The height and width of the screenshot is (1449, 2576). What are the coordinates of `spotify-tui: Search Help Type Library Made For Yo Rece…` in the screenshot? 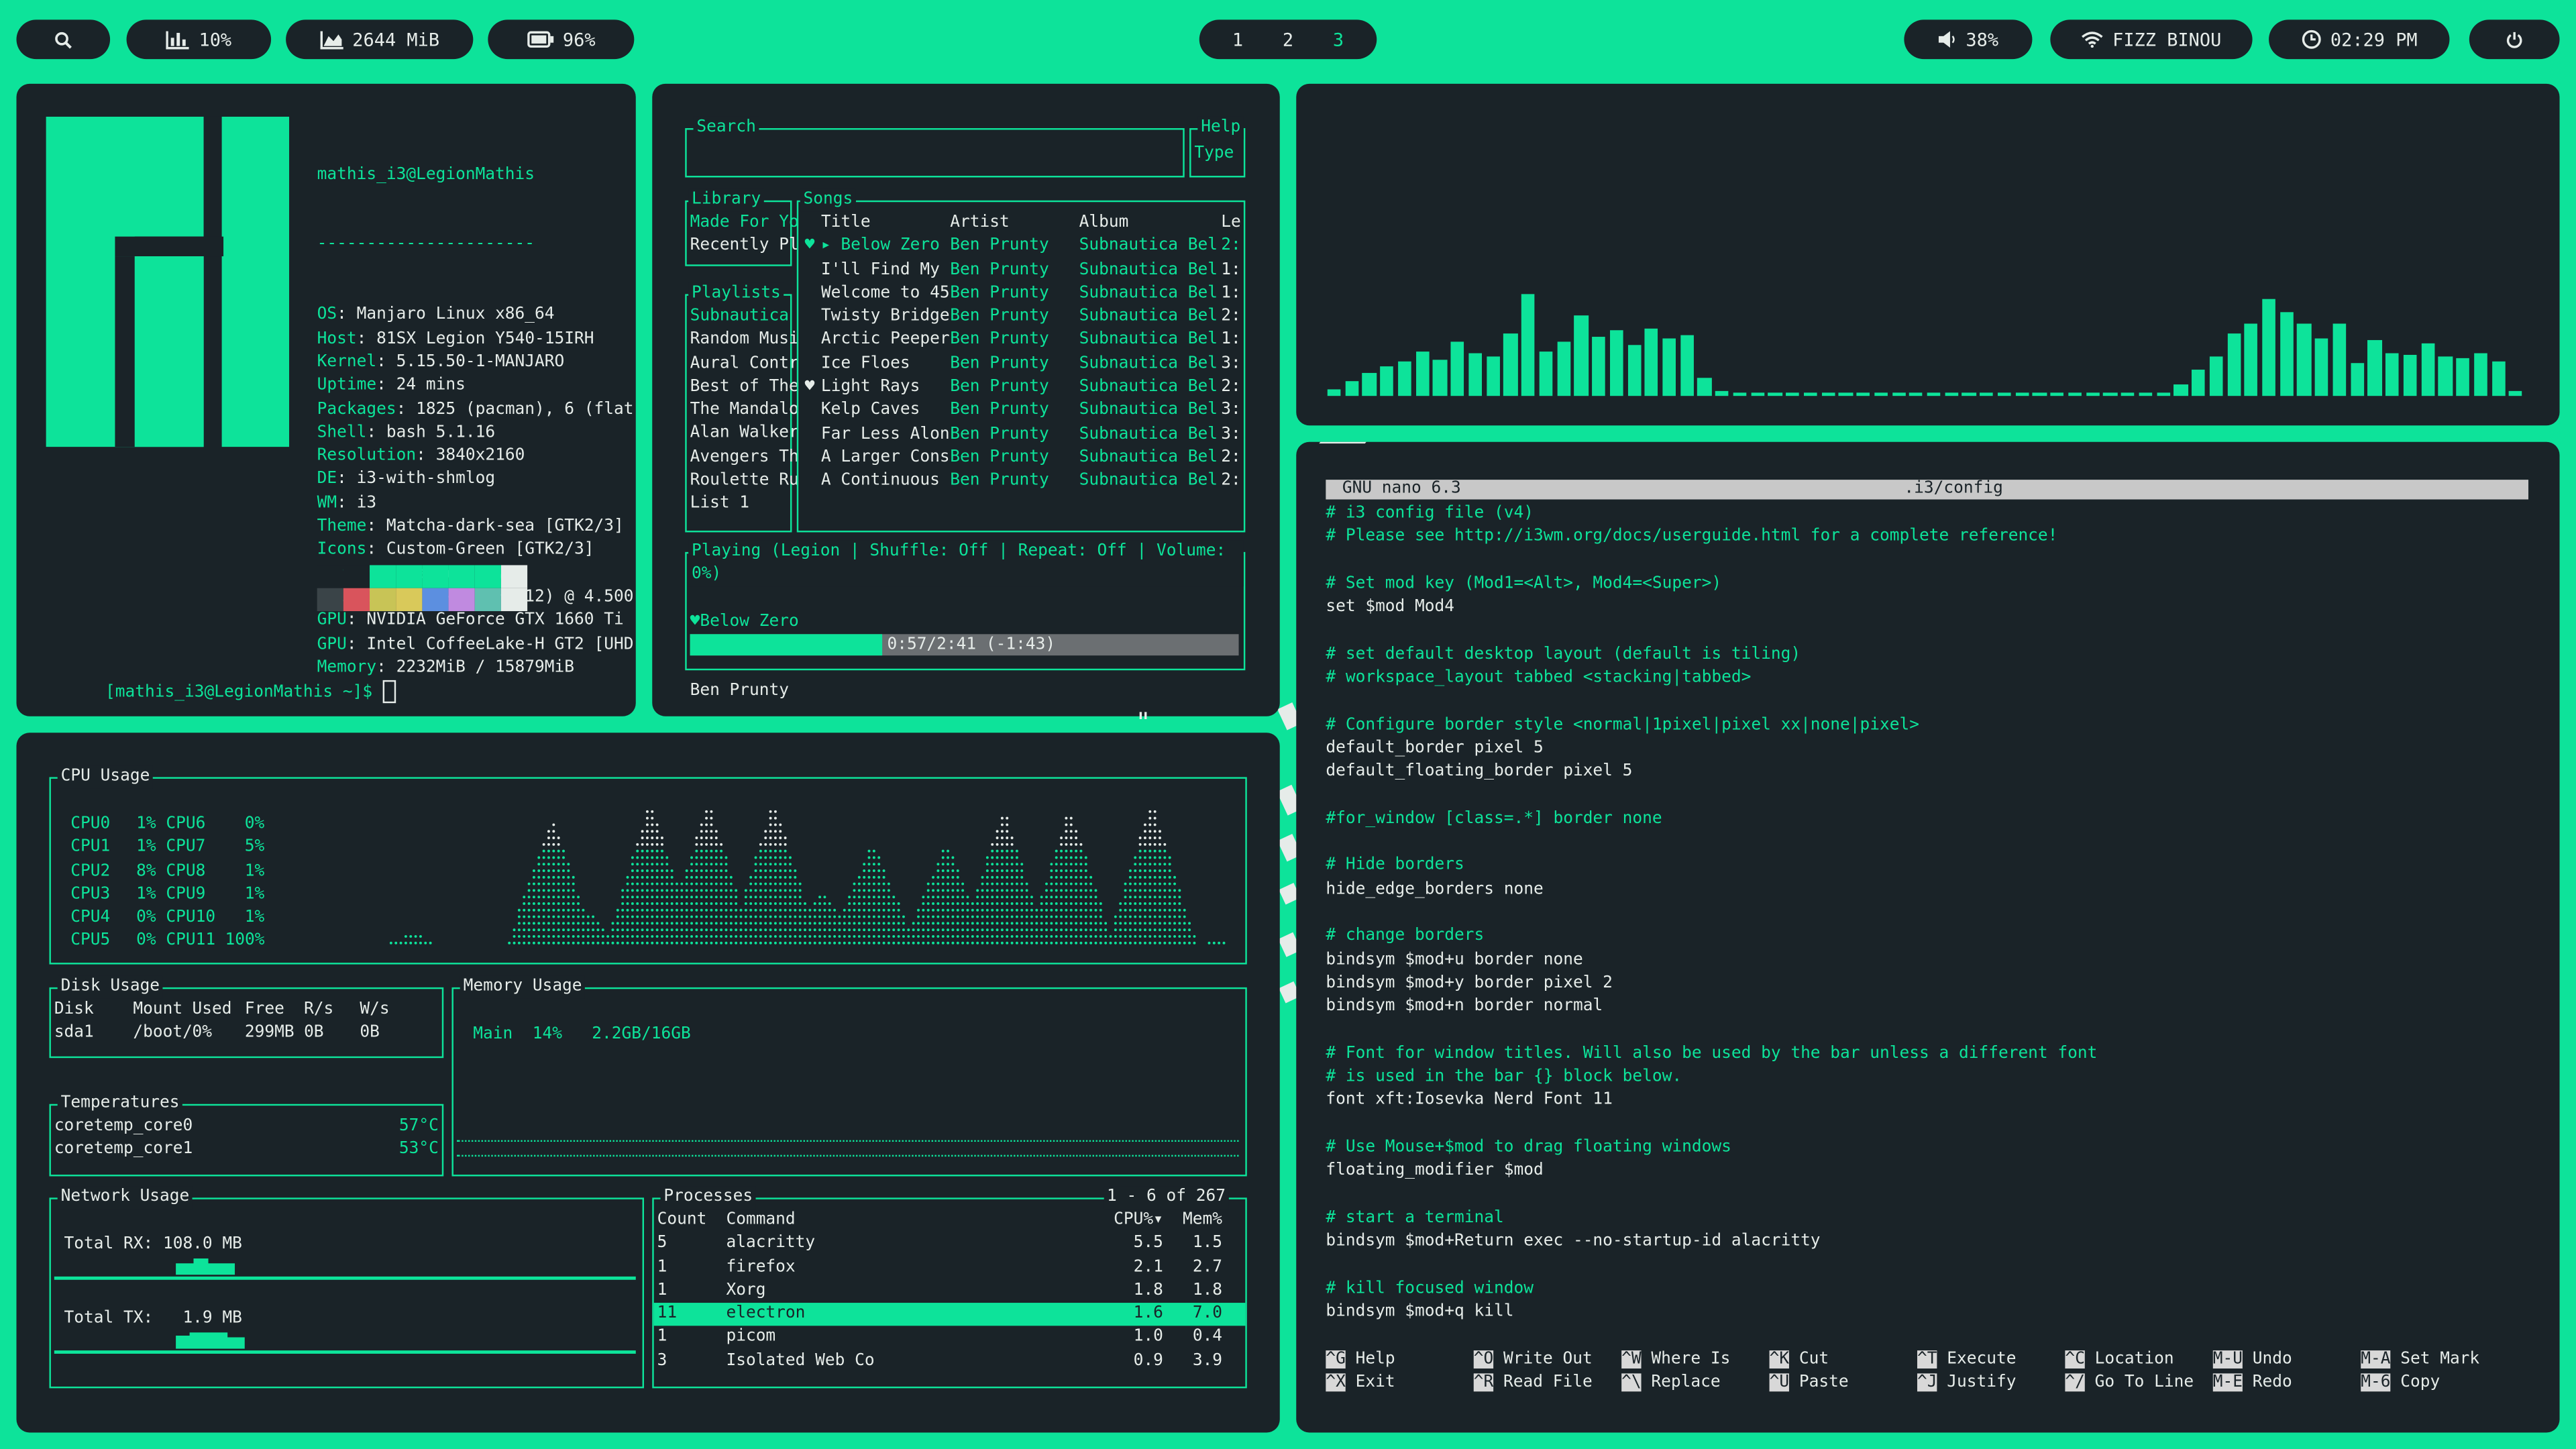 It's located at (966, 399).